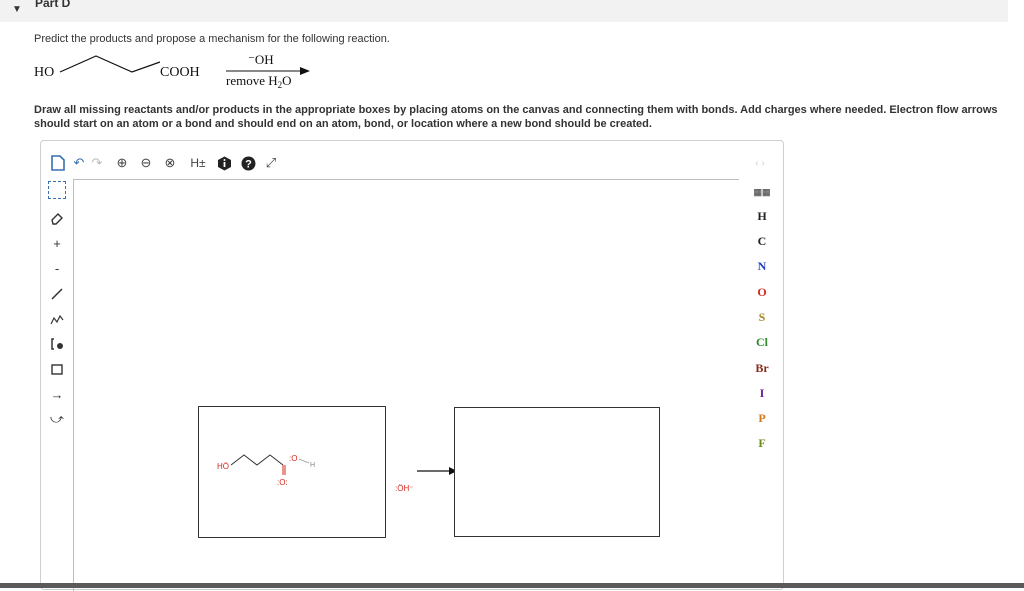  What do you see at coordinates (762, 216) in the screenshot?
I see `atom-button-h: H` at bounding box center [762, 216].